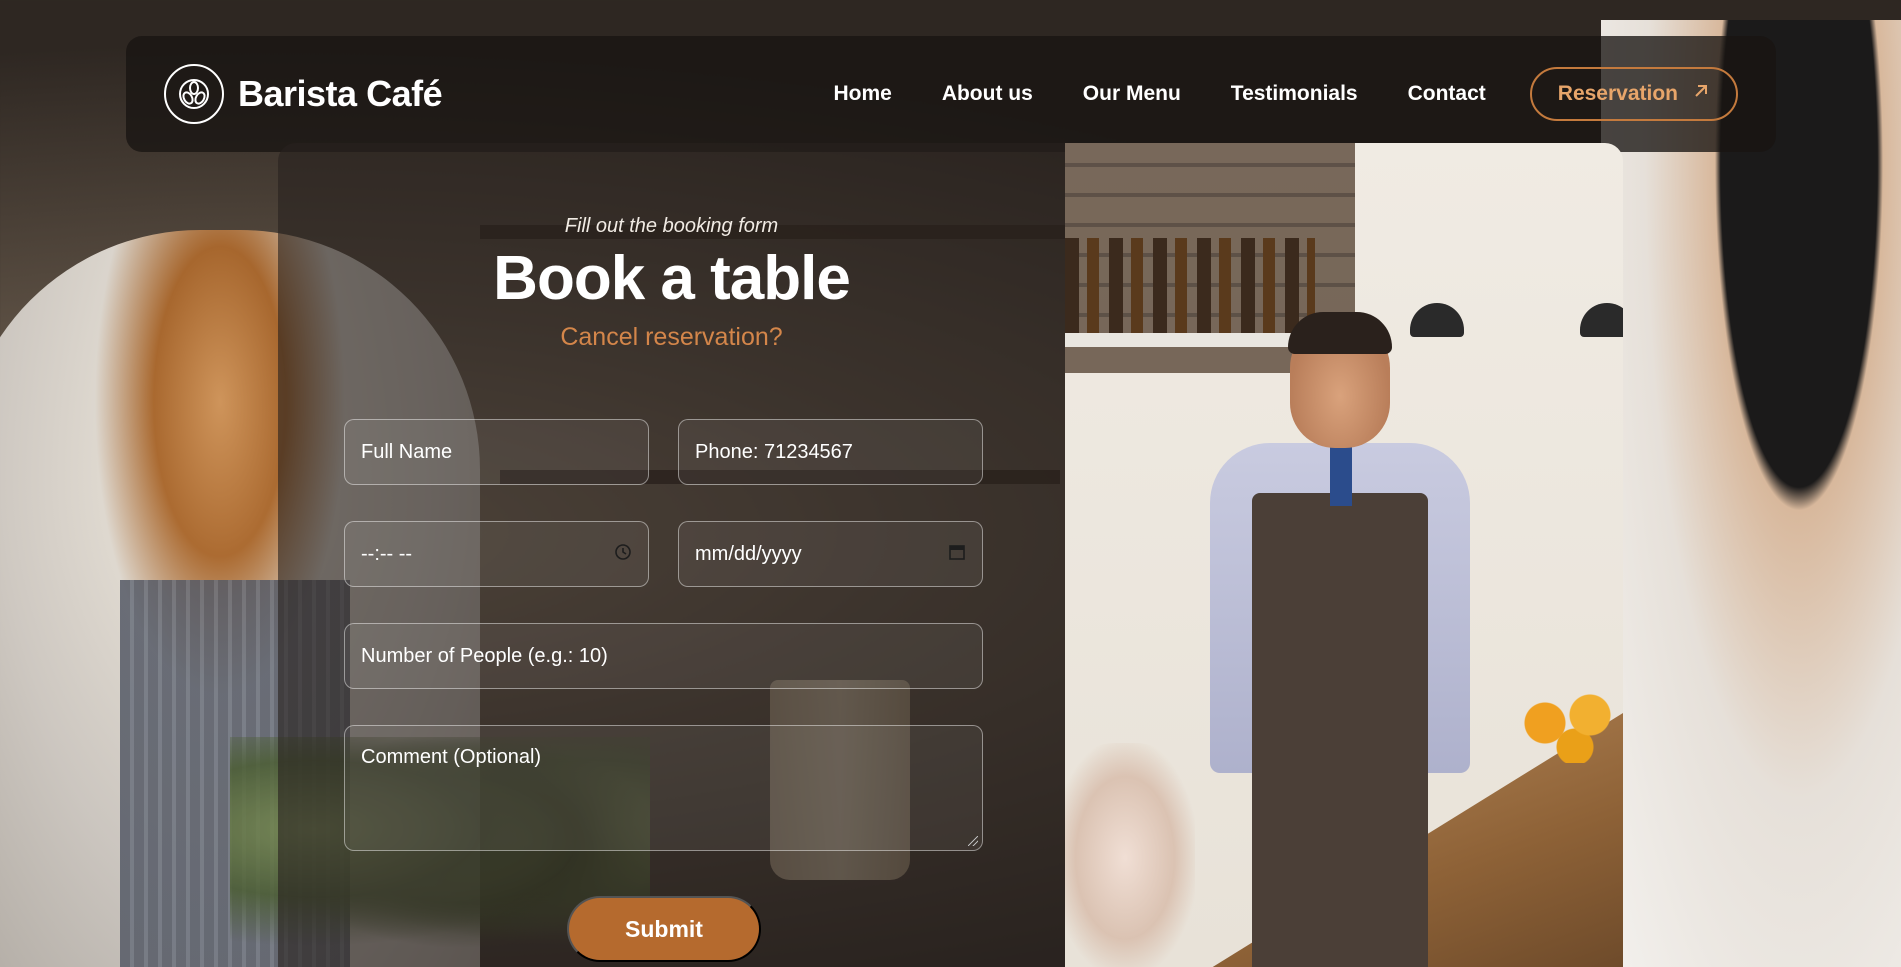 The image size is (1901, 967). I want to click on time-input: --:-- --, so click(496, 554).